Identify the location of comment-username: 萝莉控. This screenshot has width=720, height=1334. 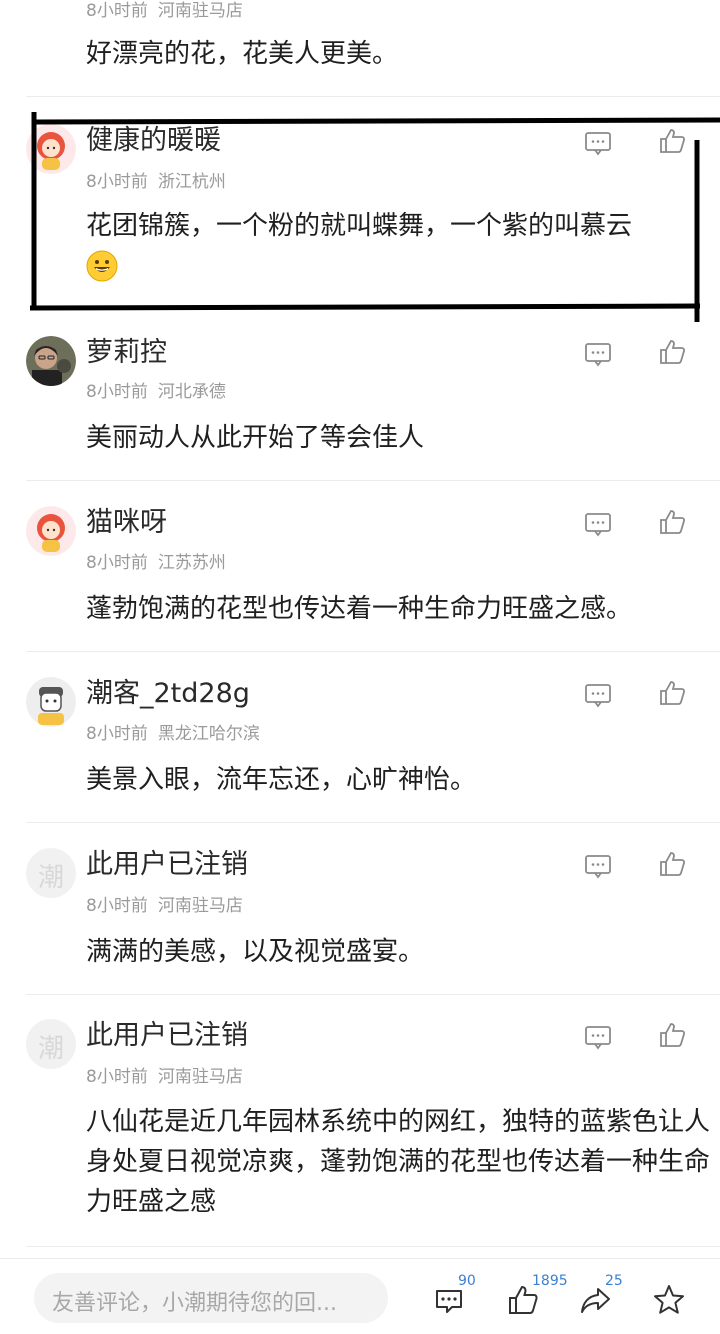
(126, 353).